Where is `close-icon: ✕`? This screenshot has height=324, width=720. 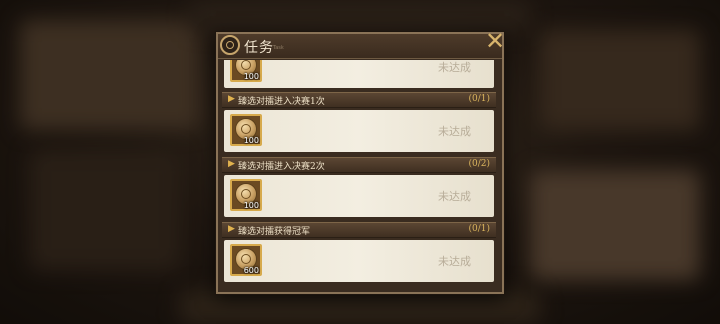
close-icon: ✕ is located at coordinates (495, 41).